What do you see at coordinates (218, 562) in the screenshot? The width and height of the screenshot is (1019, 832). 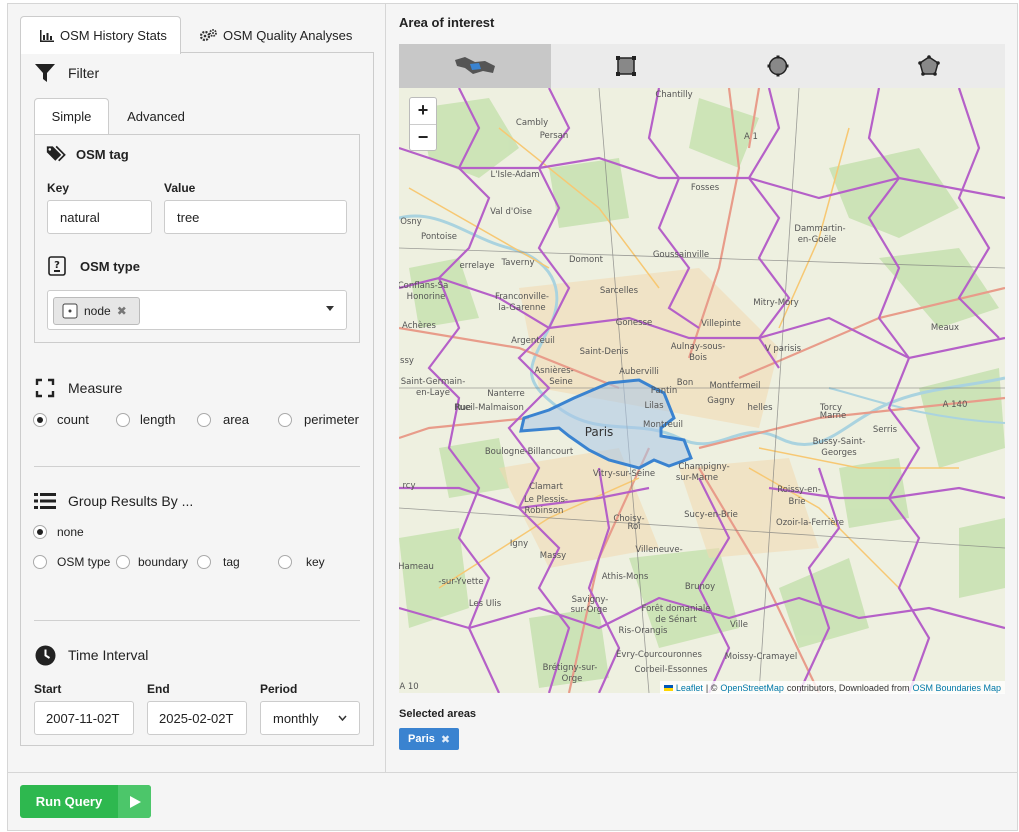 I see `group-tag-radio: tag` at bounding box center [218, 562].